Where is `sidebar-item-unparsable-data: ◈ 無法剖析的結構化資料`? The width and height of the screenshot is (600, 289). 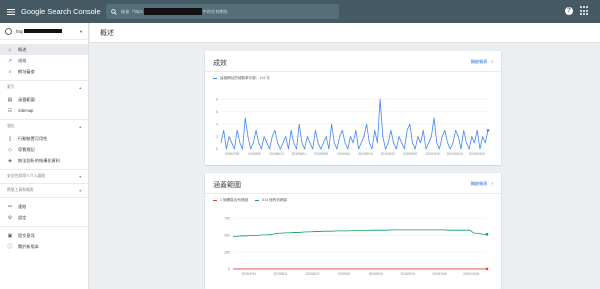 sidebar-item-unparsable-data: ◈ 無法剖析的結構化資料 is located at coordinates (44, 160).